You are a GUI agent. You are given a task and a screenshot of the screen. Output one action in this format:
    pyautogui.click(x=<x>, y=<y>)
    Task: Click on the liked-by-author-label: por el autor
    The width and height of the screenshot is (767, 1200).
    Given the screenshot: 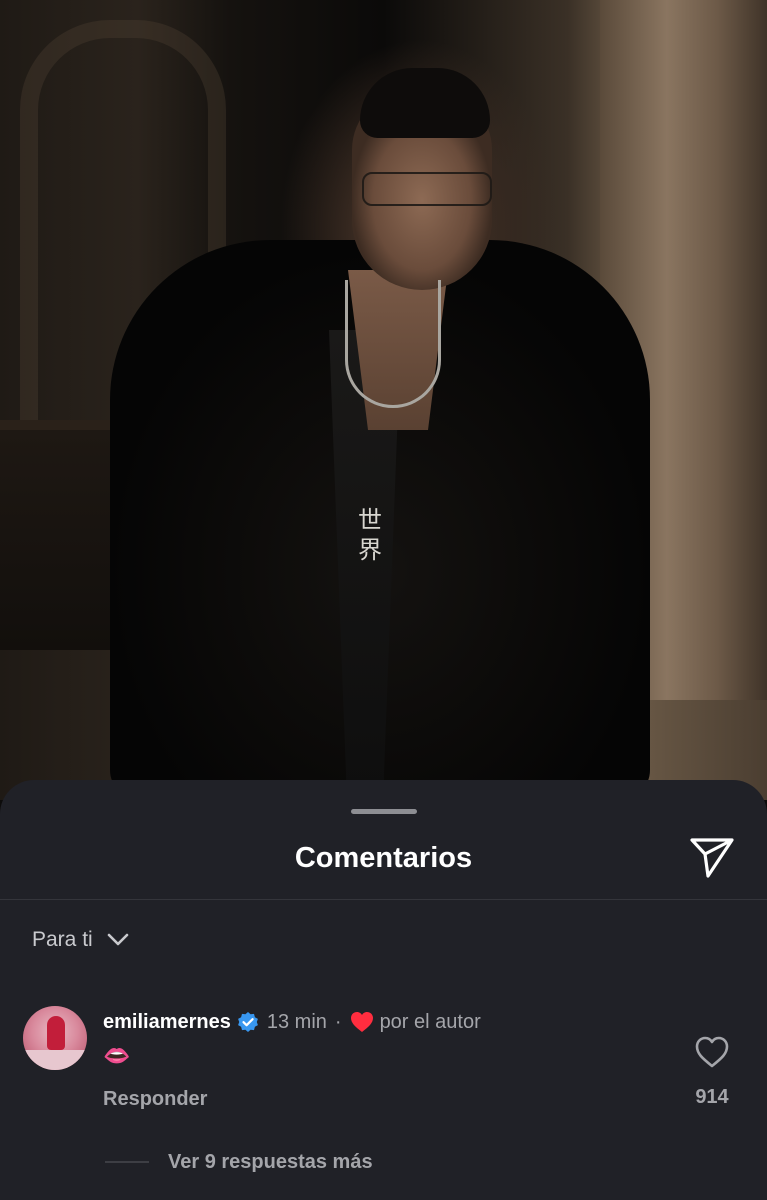 What is the action you would take?
    pyautogui.click(x=430, y=1021)
    